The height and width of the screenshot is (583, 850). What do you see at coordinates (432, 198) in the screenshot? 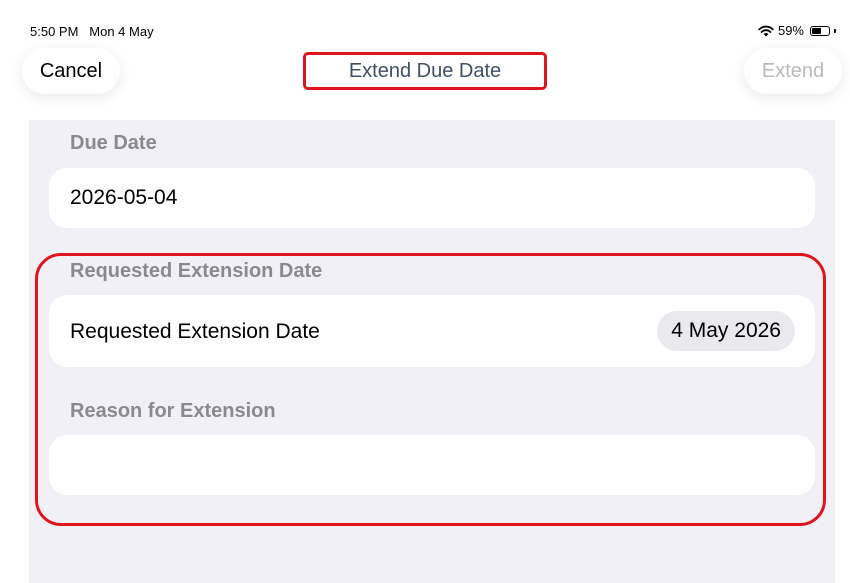
I see `due-date-card: 2026-05-04` at bounding box center [432, 198].